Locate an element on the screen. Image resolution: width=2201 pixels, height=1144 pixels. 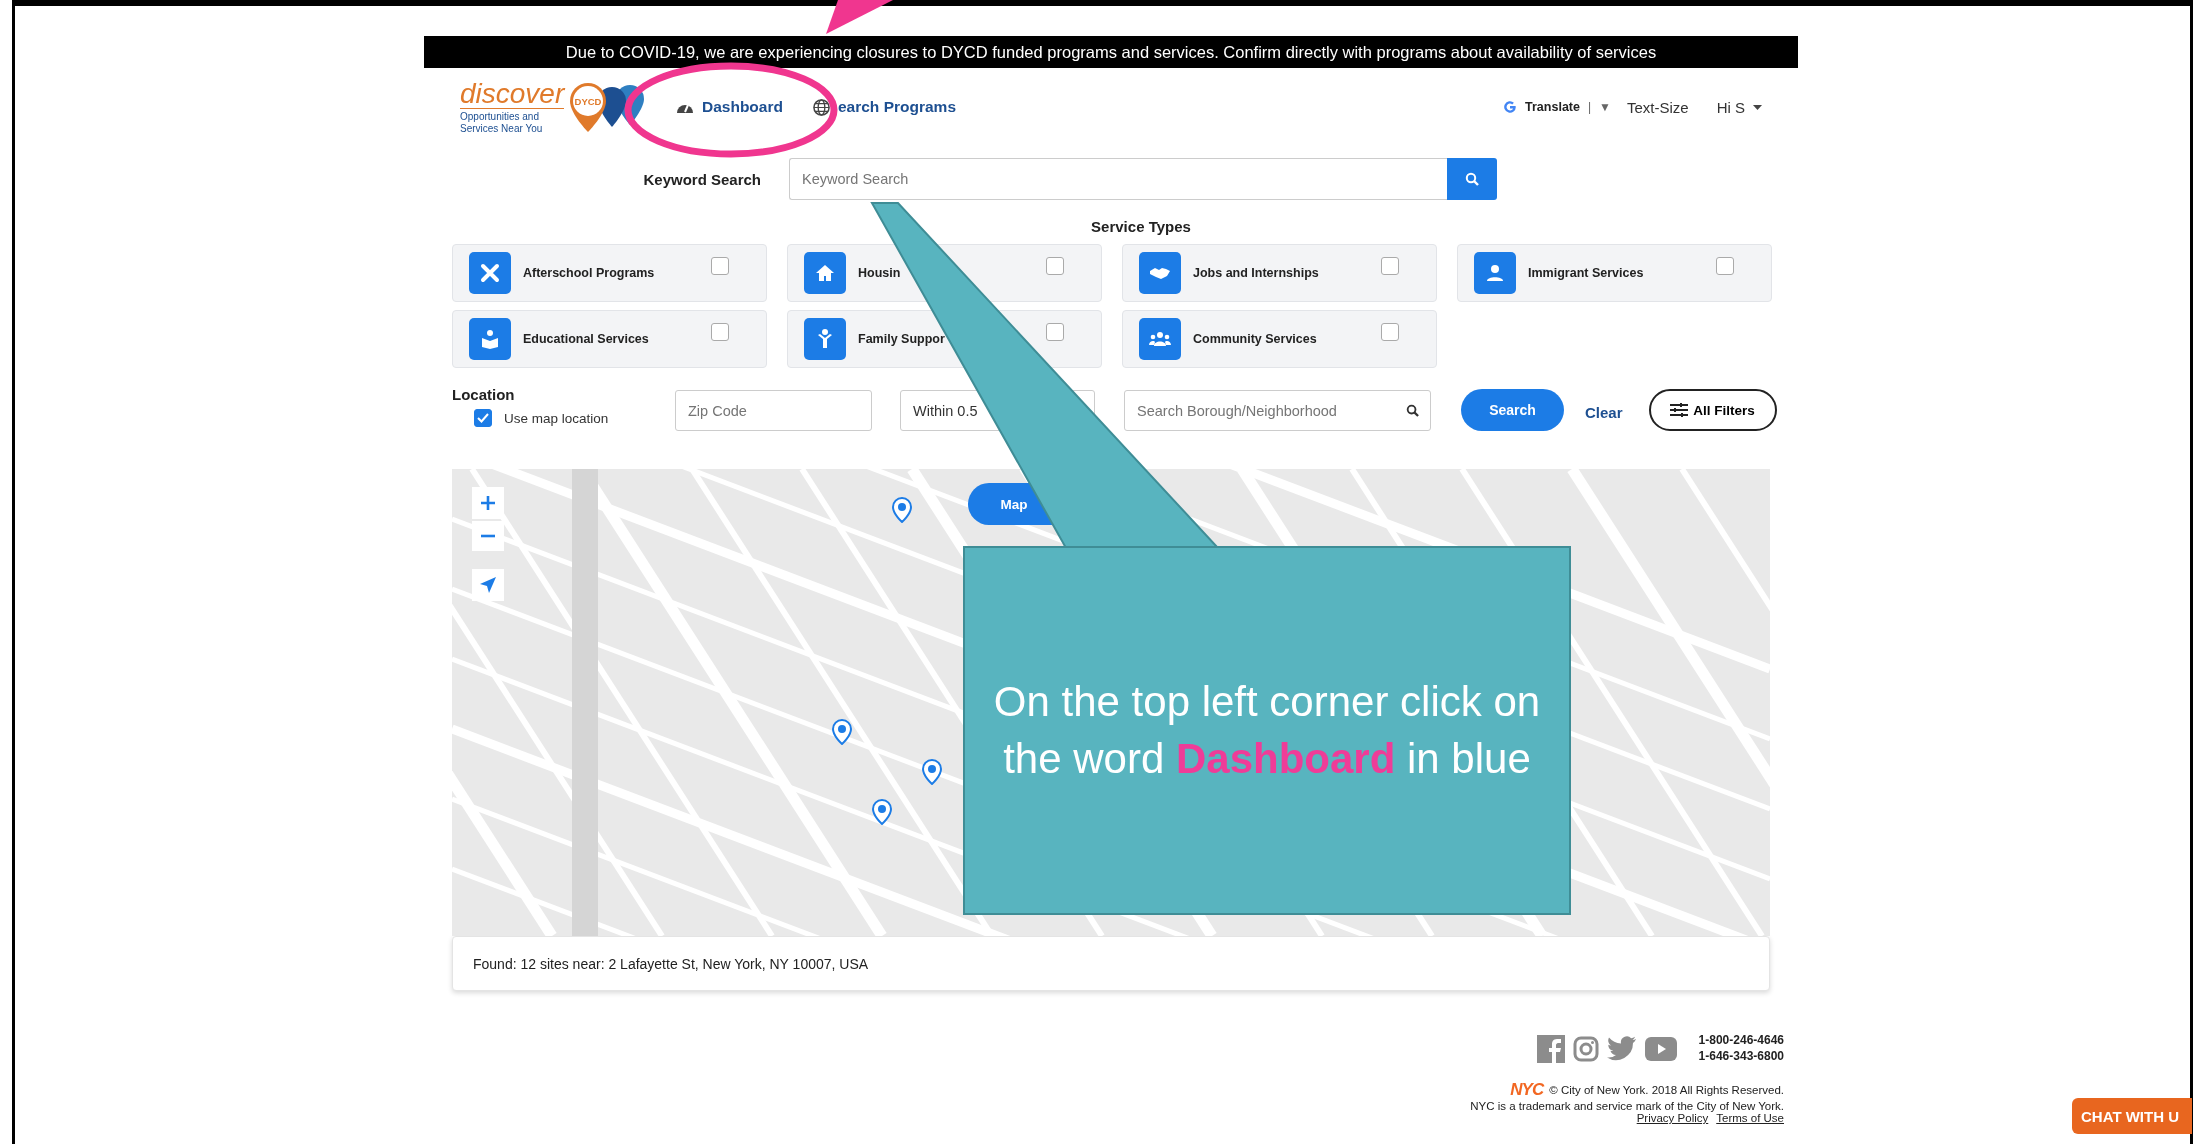
service-type-card: Jobs and Internships is located at coordinates (1279, 273).